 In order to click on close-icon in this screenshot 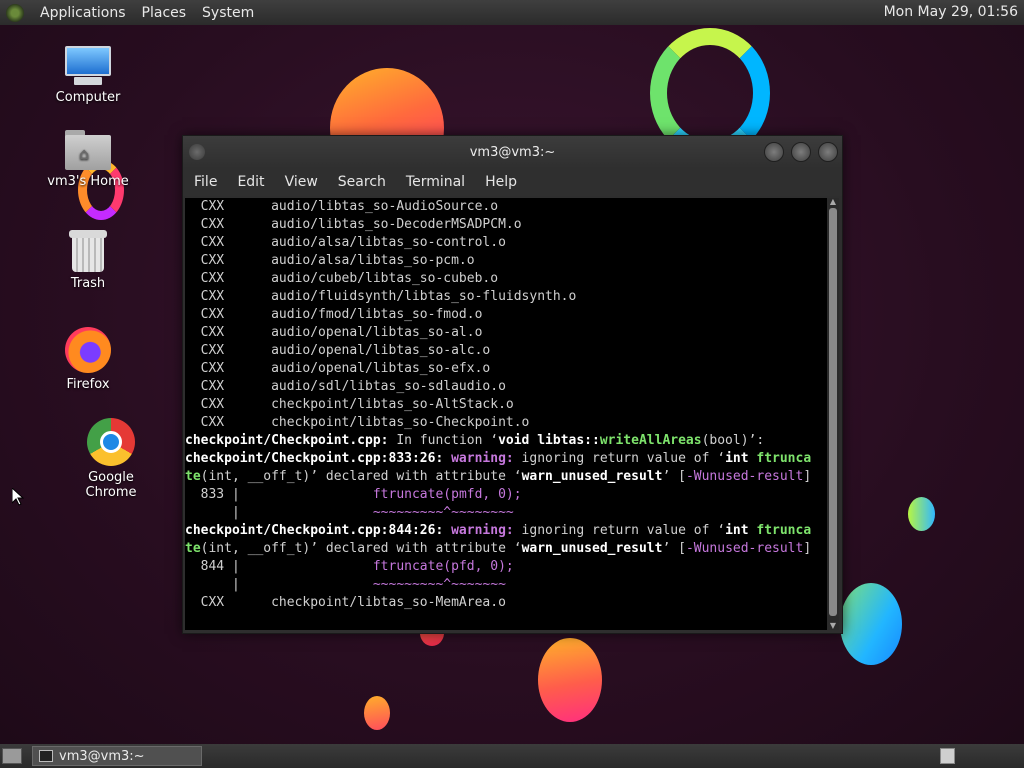, I will do `click(828, 152)`.